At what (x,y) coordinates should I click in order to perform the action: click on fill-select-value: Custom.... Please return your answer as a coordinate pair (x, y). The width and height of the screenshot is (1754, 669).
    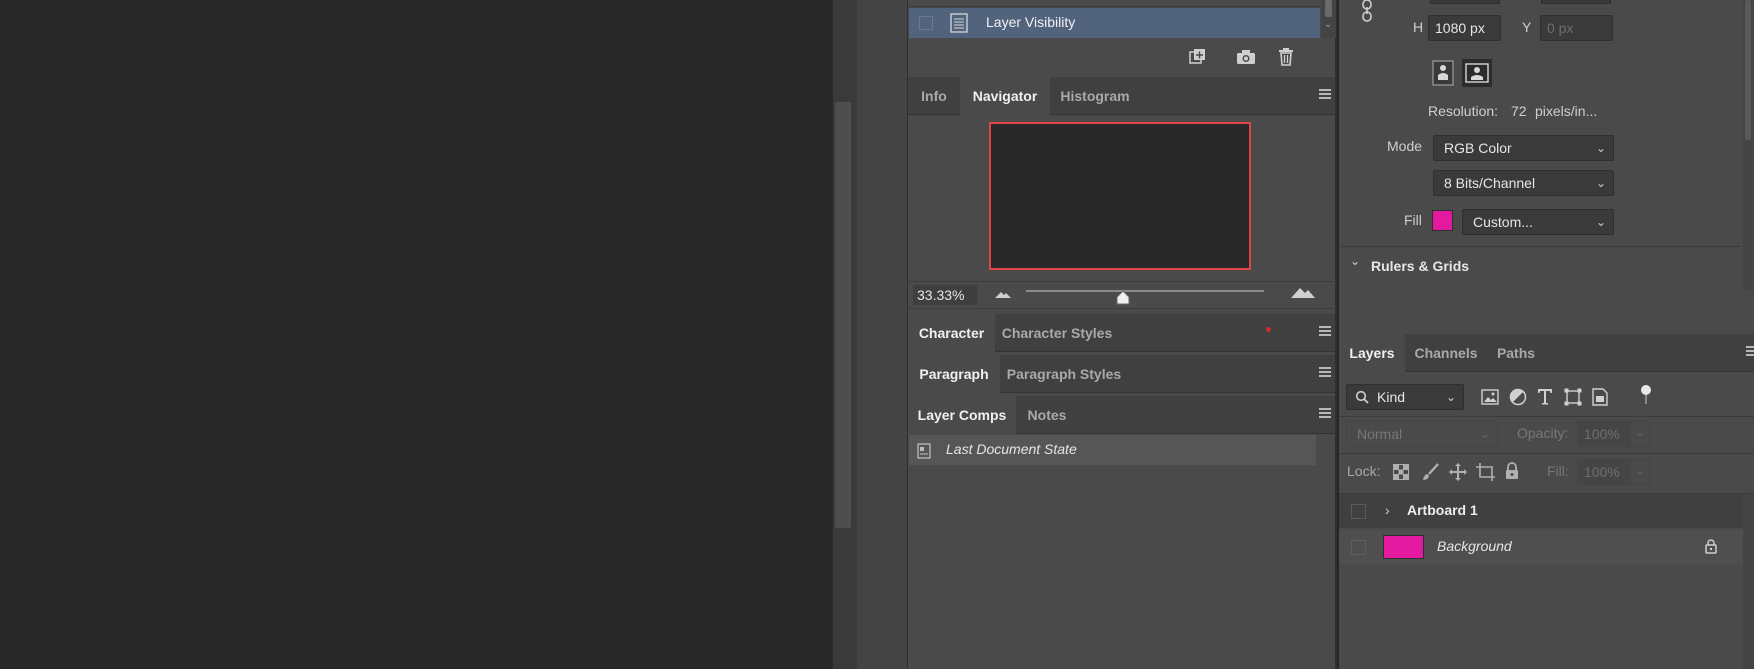
    Looking at the image, I should click on (1503, 222).